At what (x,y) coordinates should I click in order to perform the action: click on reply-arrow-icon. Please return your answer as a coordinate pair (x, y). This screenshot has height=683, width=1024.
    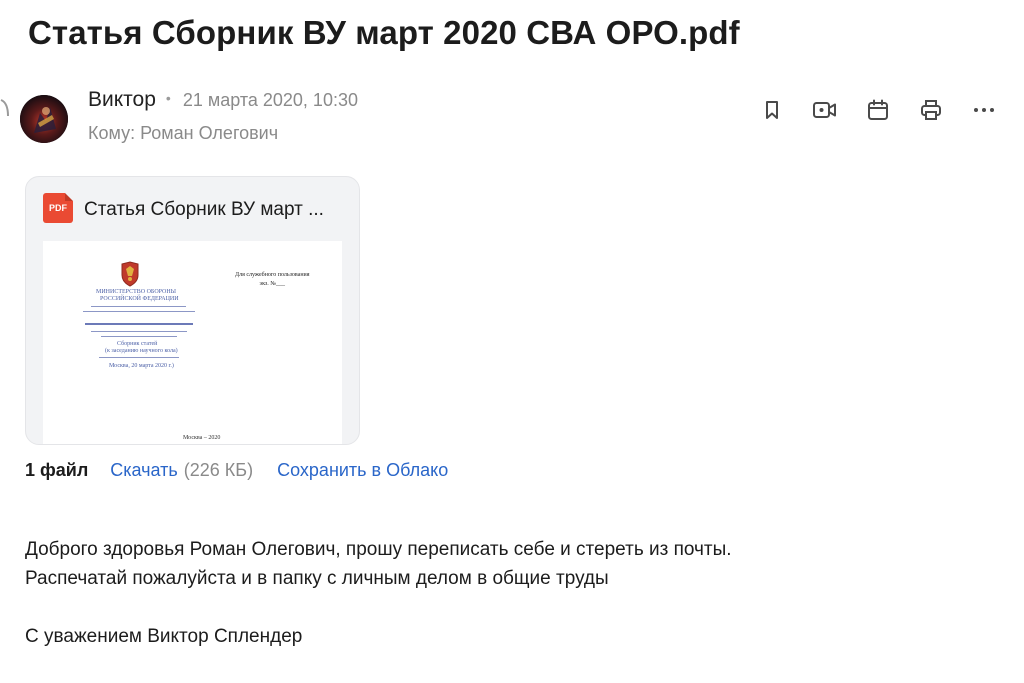
    Looking at the image, I should click on (5, 107).